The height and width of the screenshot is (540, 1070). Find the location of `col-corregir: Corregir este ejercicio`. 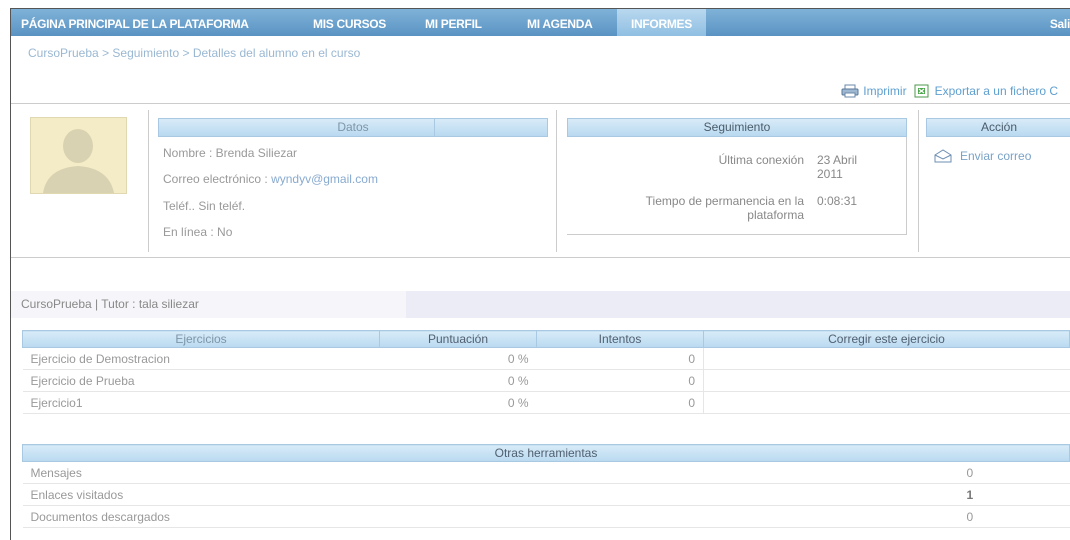

col-corregir: Corregir este ejercicio is located at coordinates (886, 339).